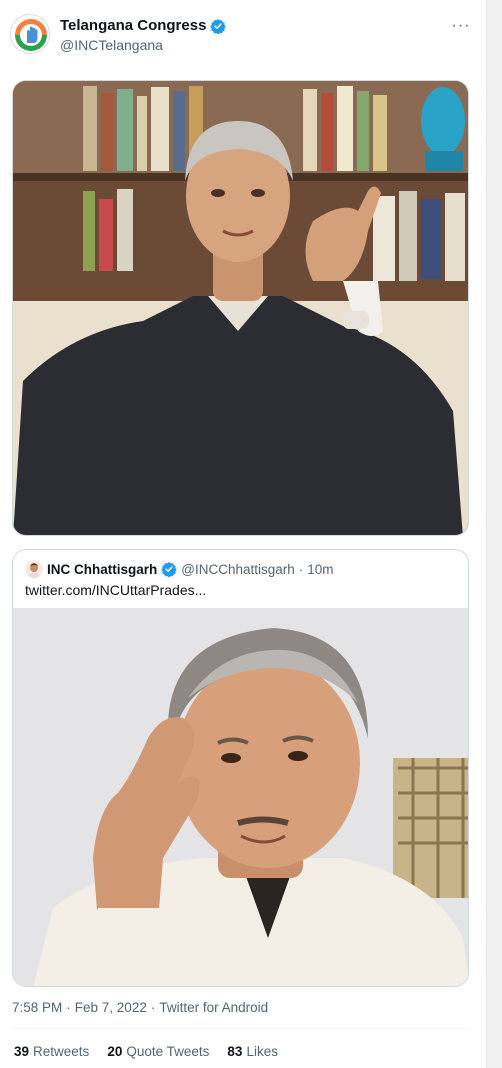 Image resolution: width=502 pixels, height=1068 pixels. I want to click on quote-tweets-stat: 20 Quote Tweets, so click(158, 1051).